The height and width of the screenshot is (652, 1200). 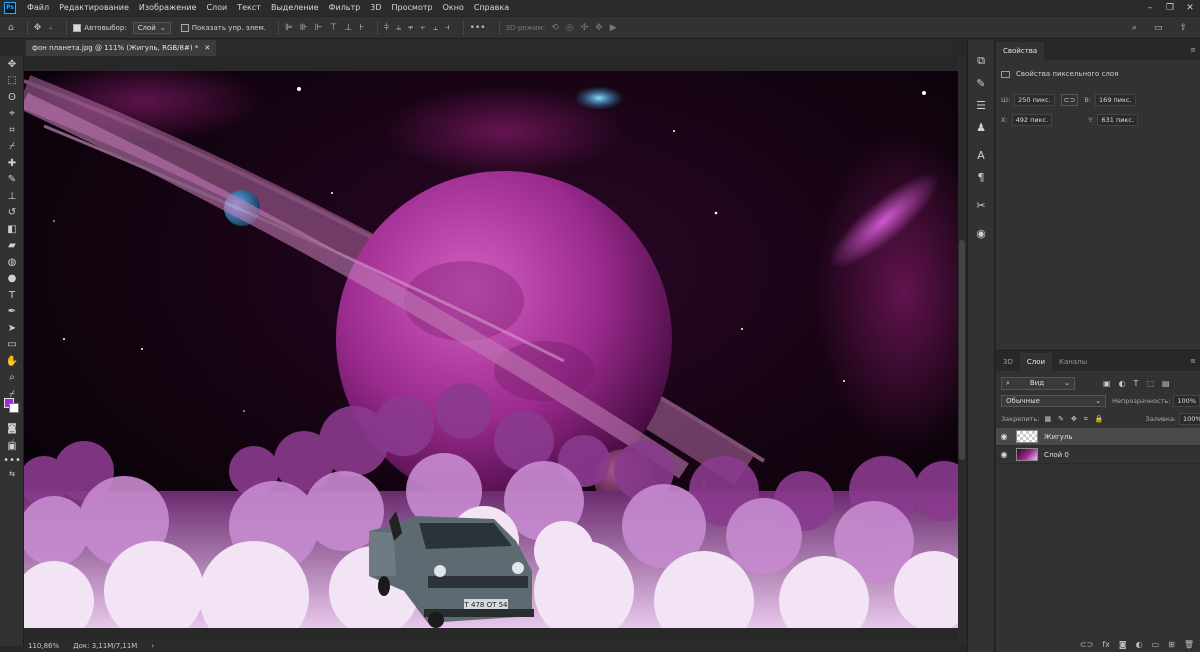 What do you see at coordinates (348, 28) in the screenshot?
I see `align-middle-v-icon: ⊥` at bounding box center [348, 28].